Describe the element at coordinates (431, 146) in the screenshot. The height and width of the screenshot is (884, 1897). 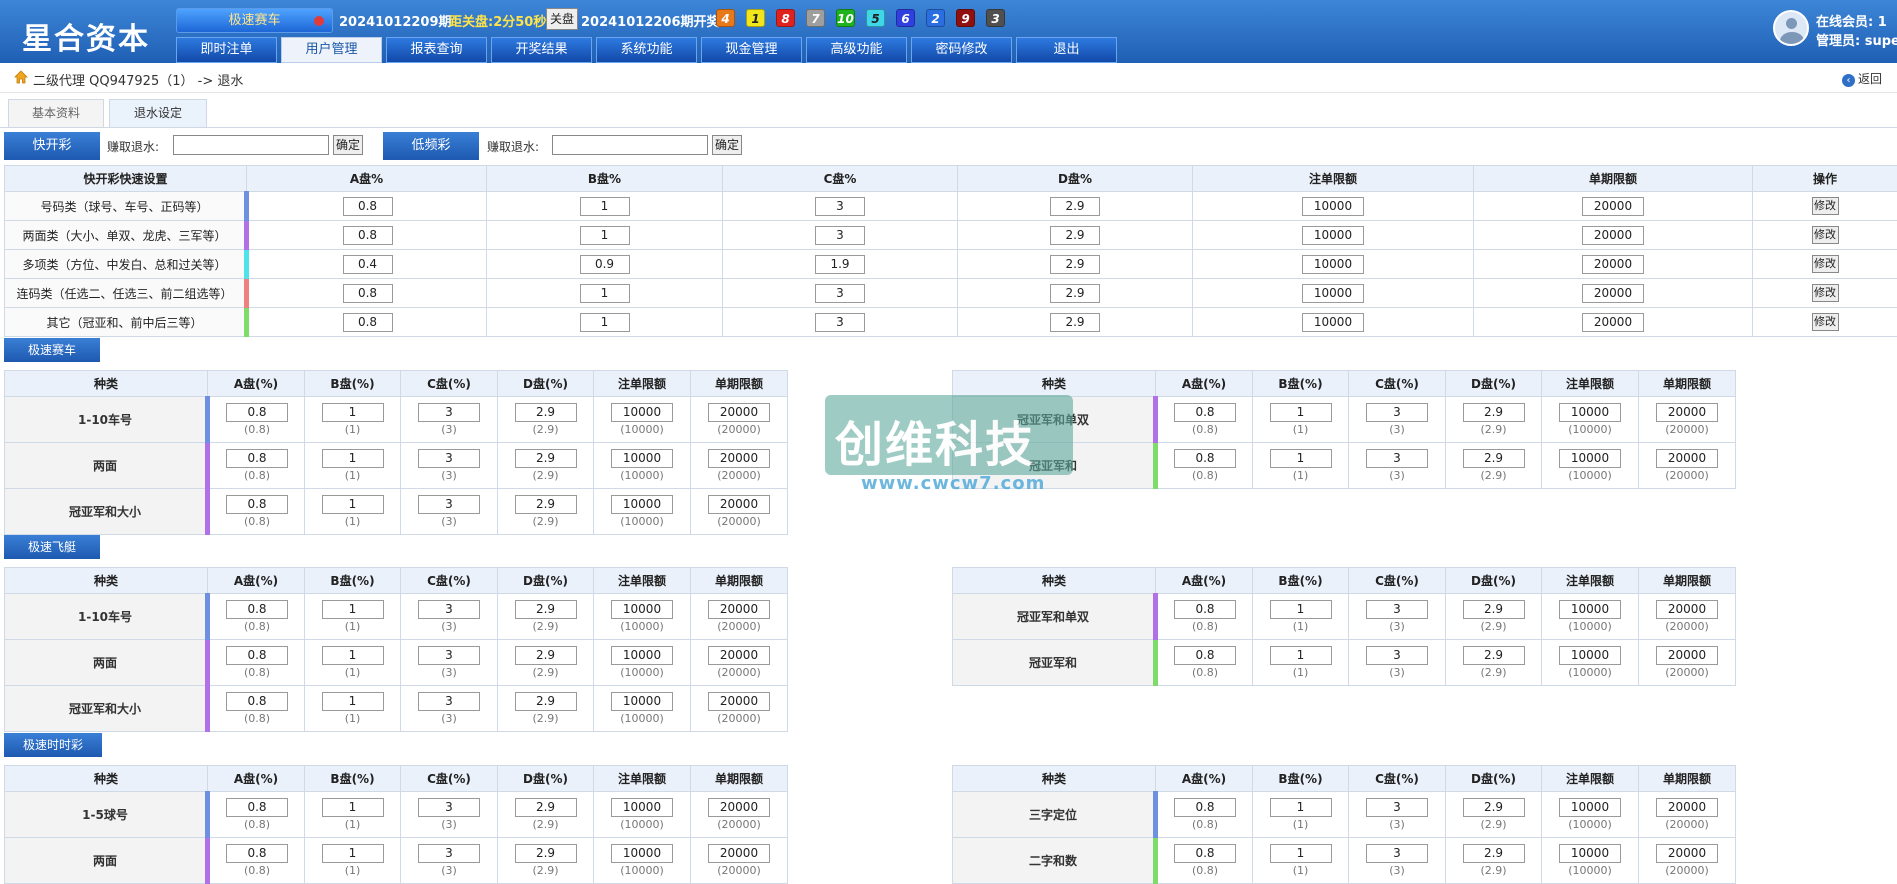
I see `slow-lottery-button: 低频彩` at that location.